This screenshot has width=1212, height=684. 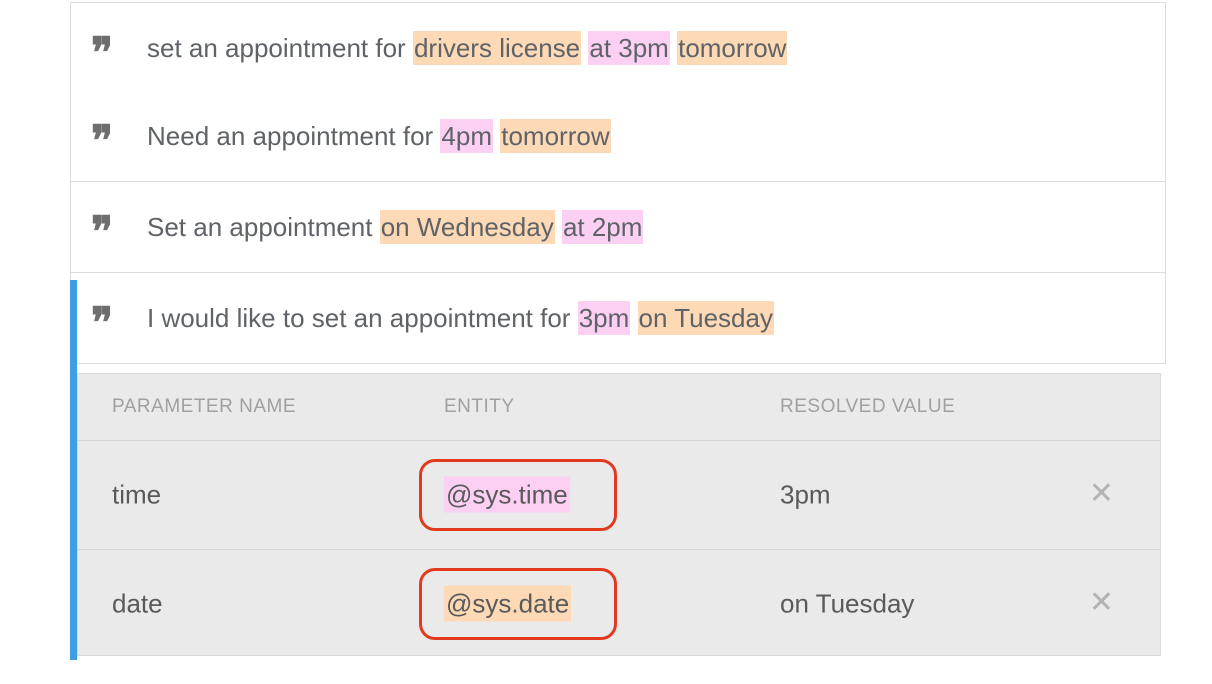 I want to click on training-phrase: ❞ Need an appointment for 4pm tomorrow, so click(x=618, y=136).